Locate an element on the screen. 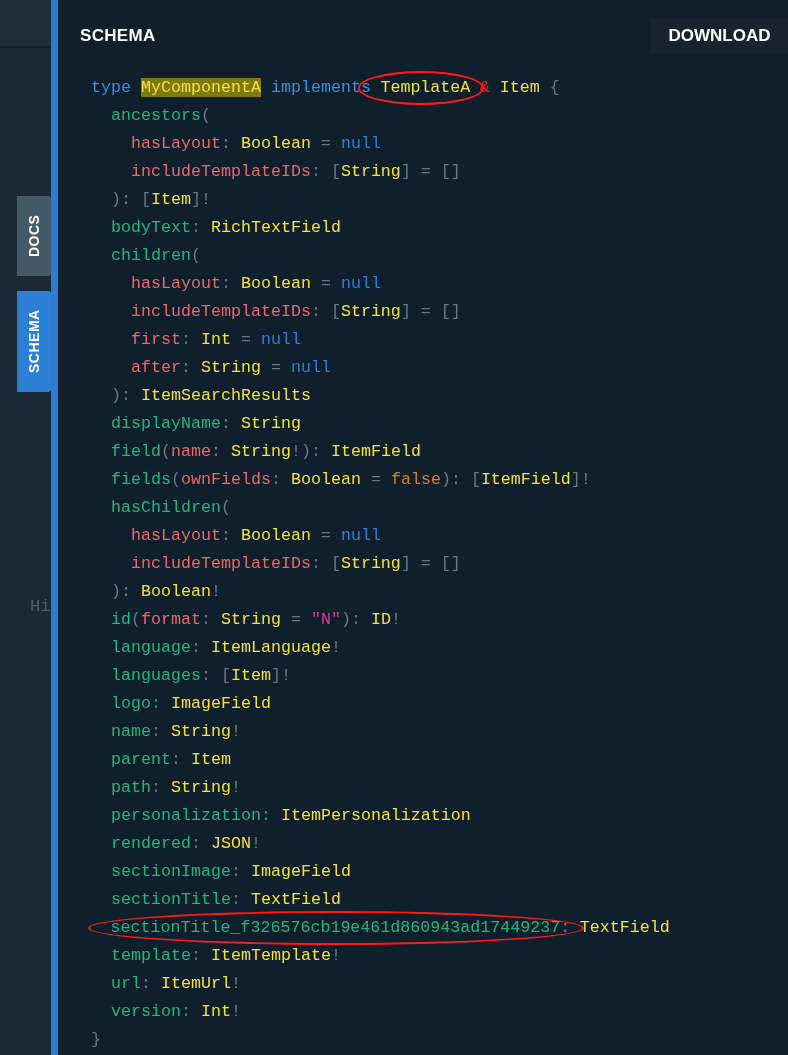 This screenshot has width=788, height=1055. code-text: field(name: String!): ItemField is located at coordinates (266, 451).